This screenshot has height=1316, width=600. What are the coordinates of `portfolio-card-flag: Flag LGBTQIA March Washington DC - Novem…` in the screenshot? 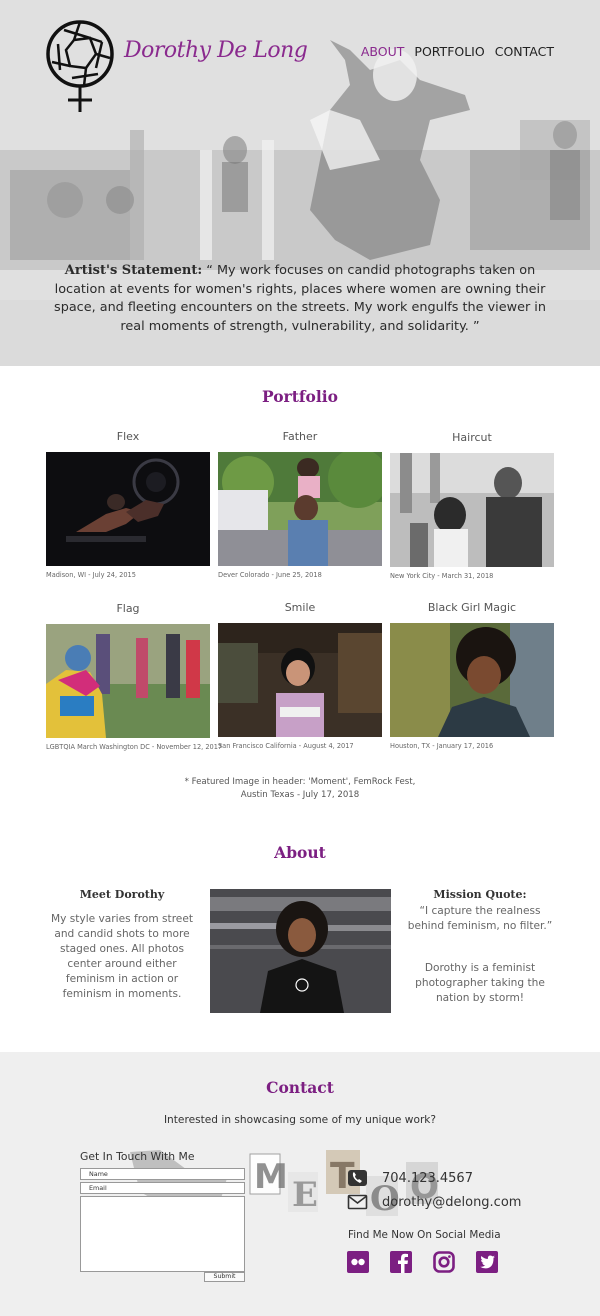 It's located at (134, 676).